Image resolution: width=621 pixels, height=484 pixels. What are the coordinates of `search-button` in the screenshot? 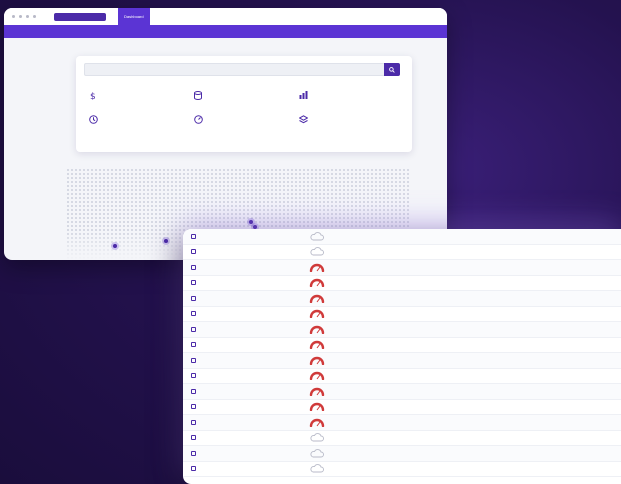 It's located at (392, 69).